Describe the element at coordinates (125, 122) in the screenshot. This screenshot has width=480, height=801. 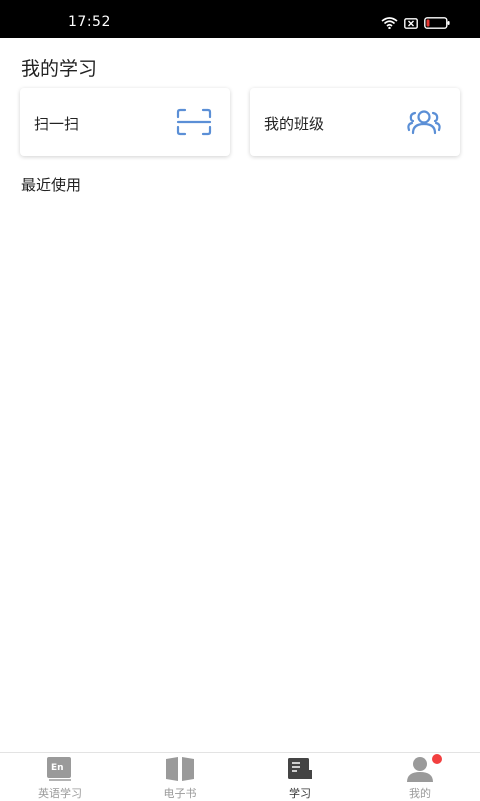
I see `scan-card: 扫一扫` at that location.